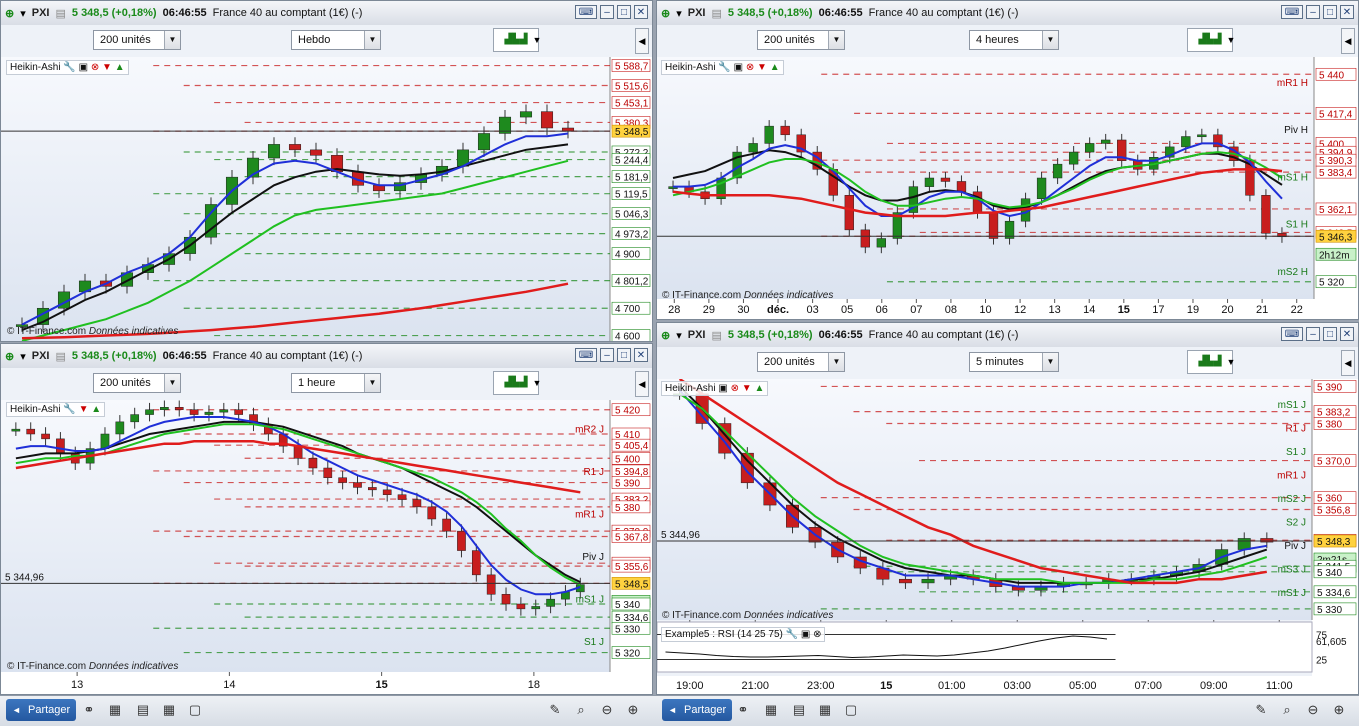 This screenshot has width=1359, height=726. Describe the element at coordinates (997, 40) in the screenshot. I see `period-value: 4 heures` at that location.